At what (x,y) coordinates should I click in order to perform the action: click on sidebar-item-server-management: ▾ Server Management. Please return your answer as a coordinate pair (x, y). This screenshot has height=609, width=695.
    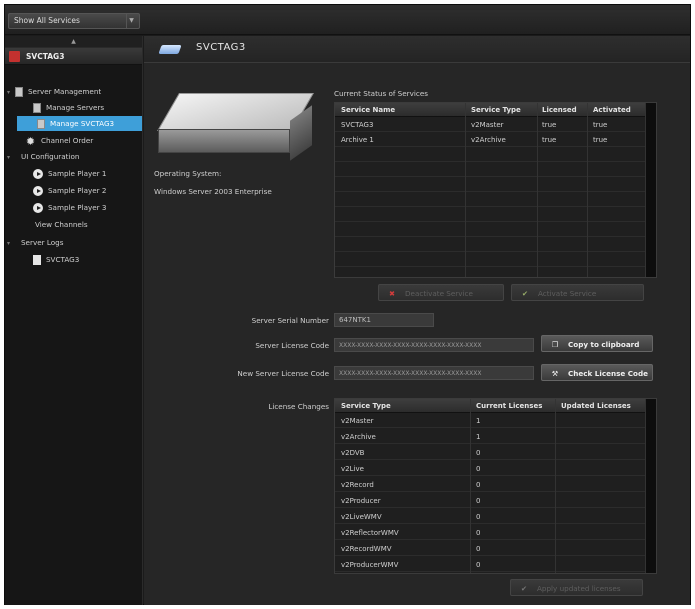
    Looking at the image, I should click on (54, 91).